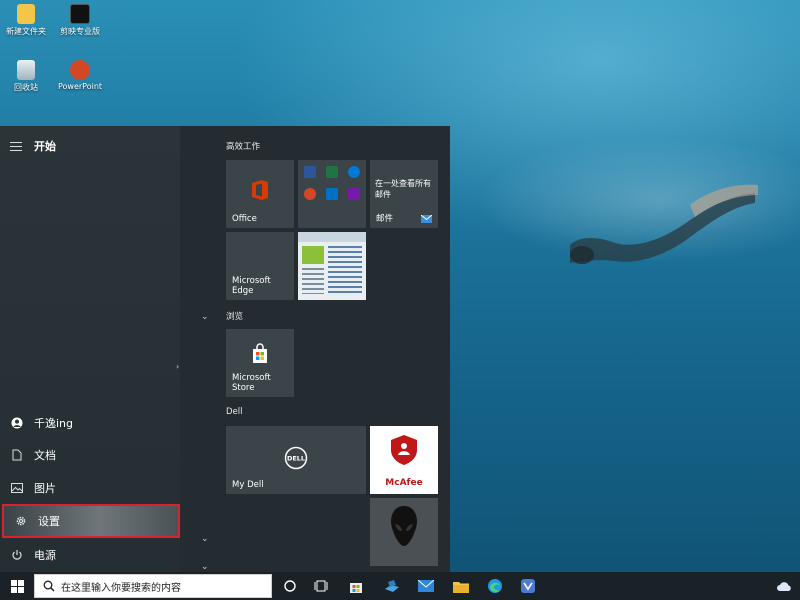 This screenshot has height=600, width=800. What do you see at coordinates (17, 586) in the screenshot?
I see `windows-start-icon` at bounding box center [17, 586].